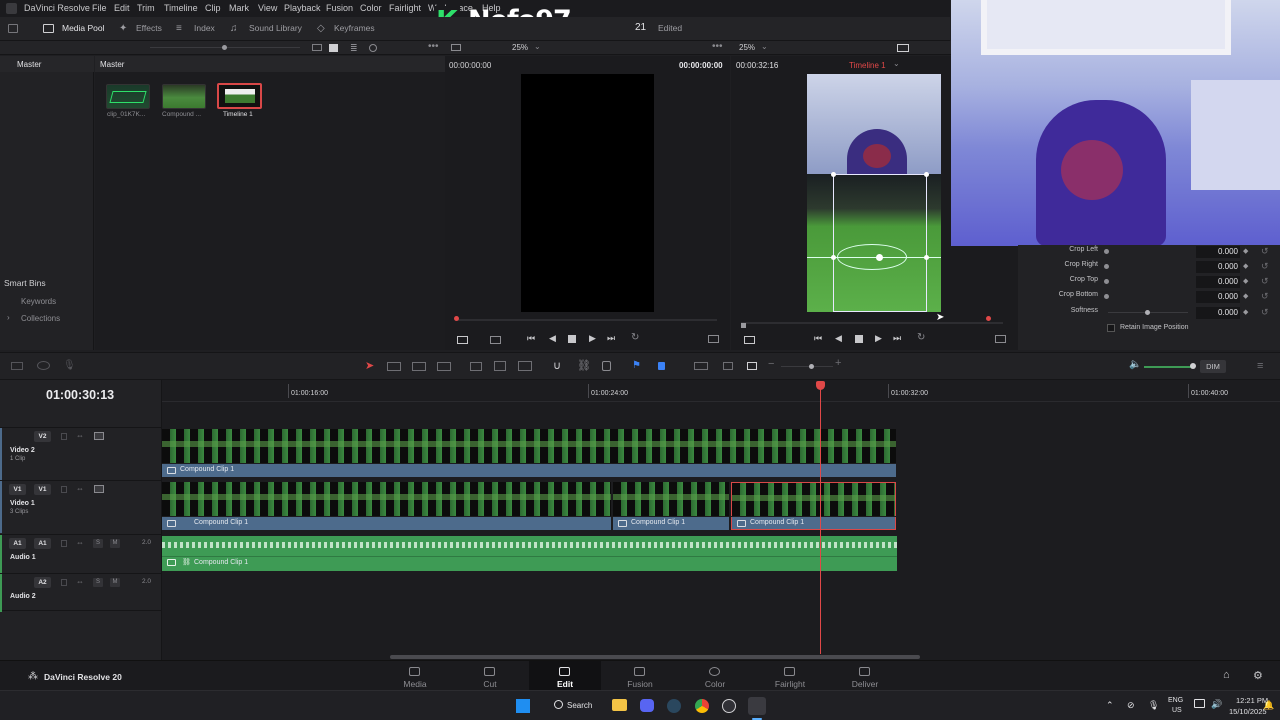  I want to click on softness-value: 0.000, so click(1218, 313).